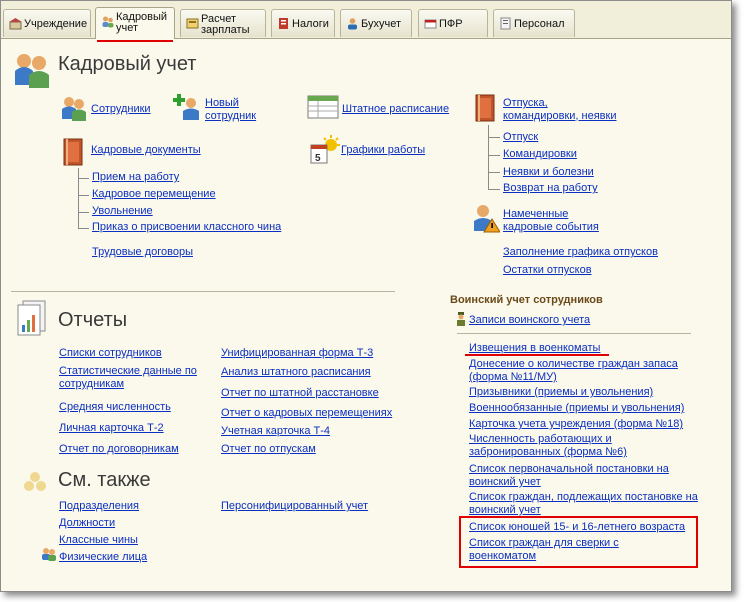 This screenshot has height=602, width=744. I want to click on see-also-icon, so click(35, 481).